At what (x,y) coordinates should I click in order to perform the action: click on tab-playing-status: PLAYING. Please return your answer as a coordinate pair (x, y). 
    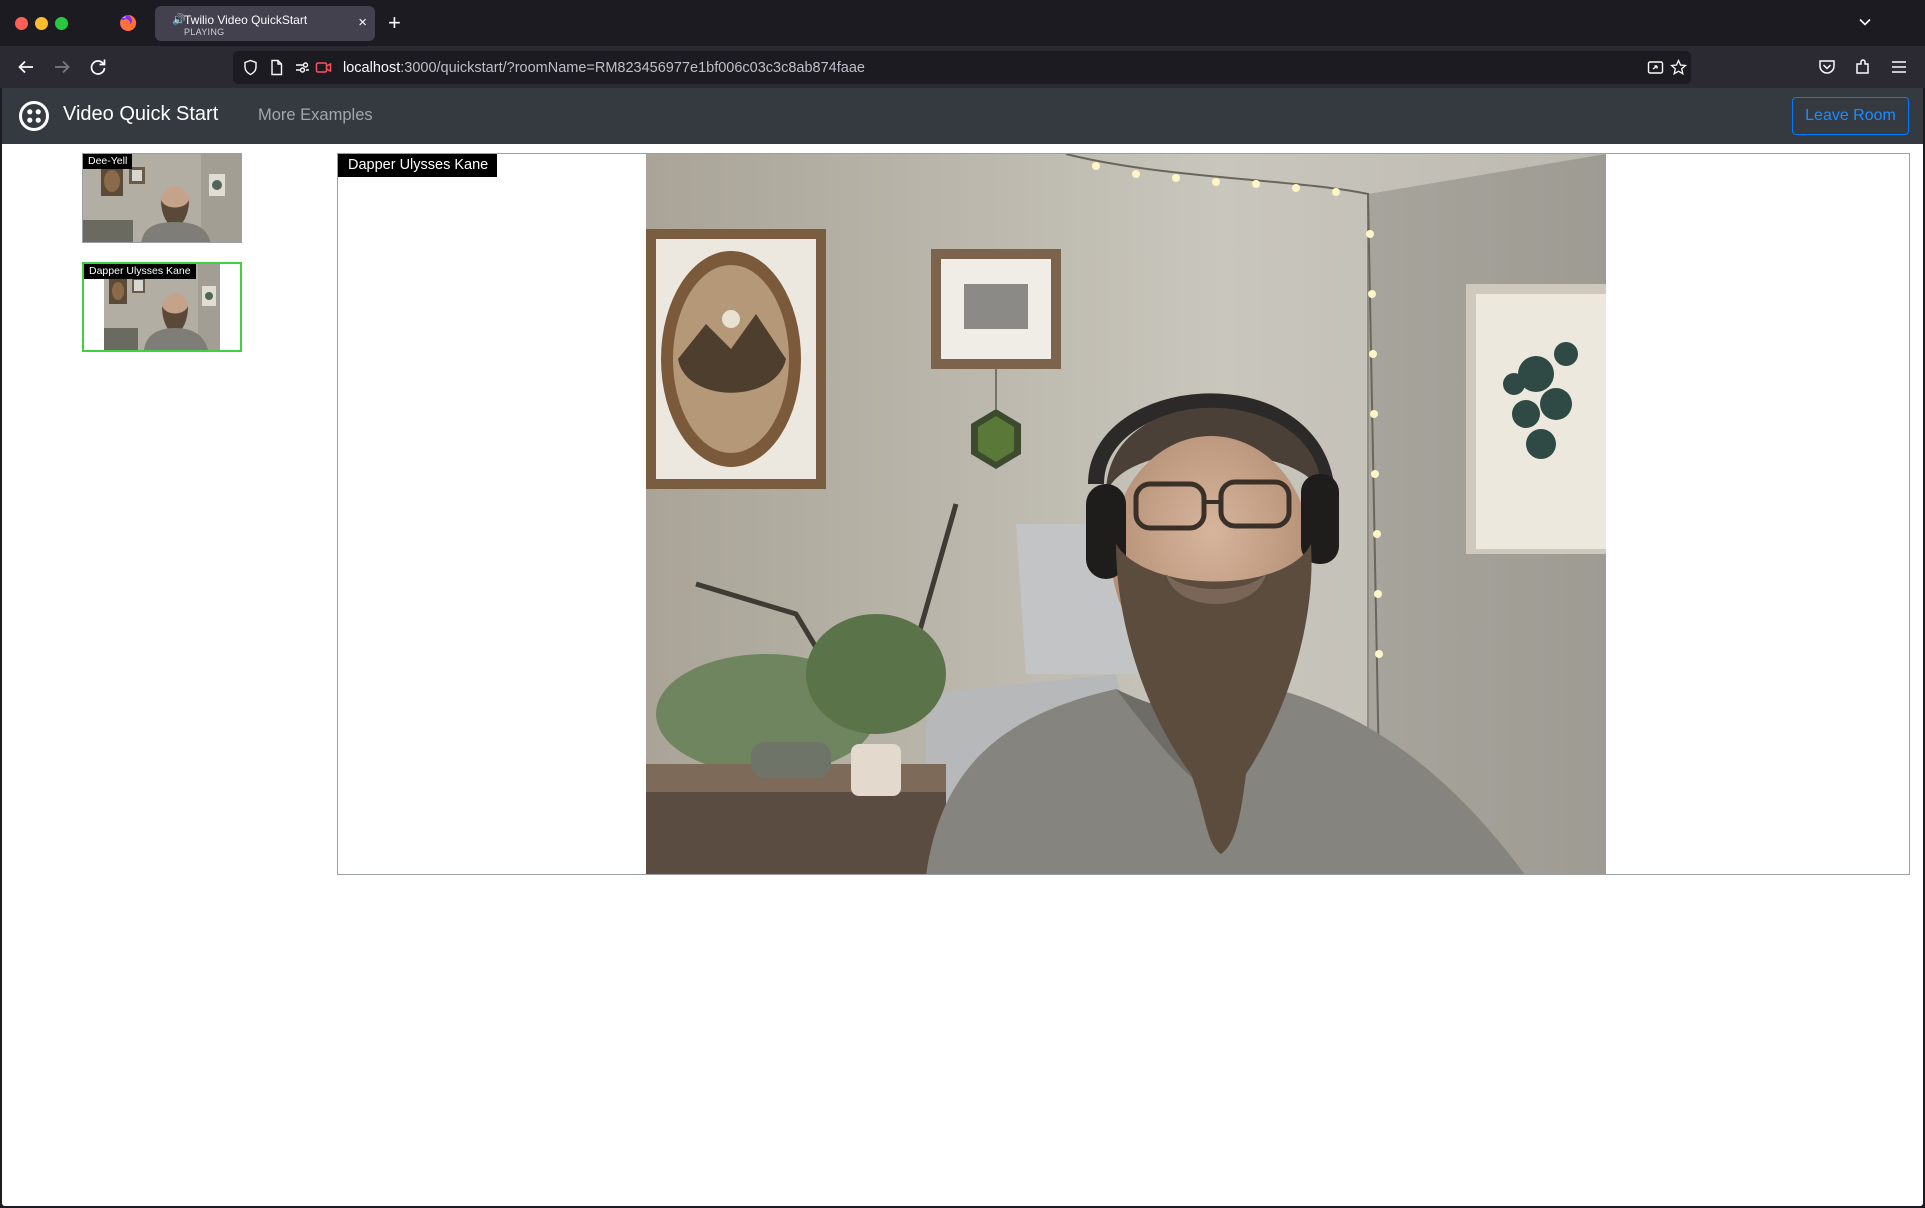
    Looking at the image, I should click on (204, 32).